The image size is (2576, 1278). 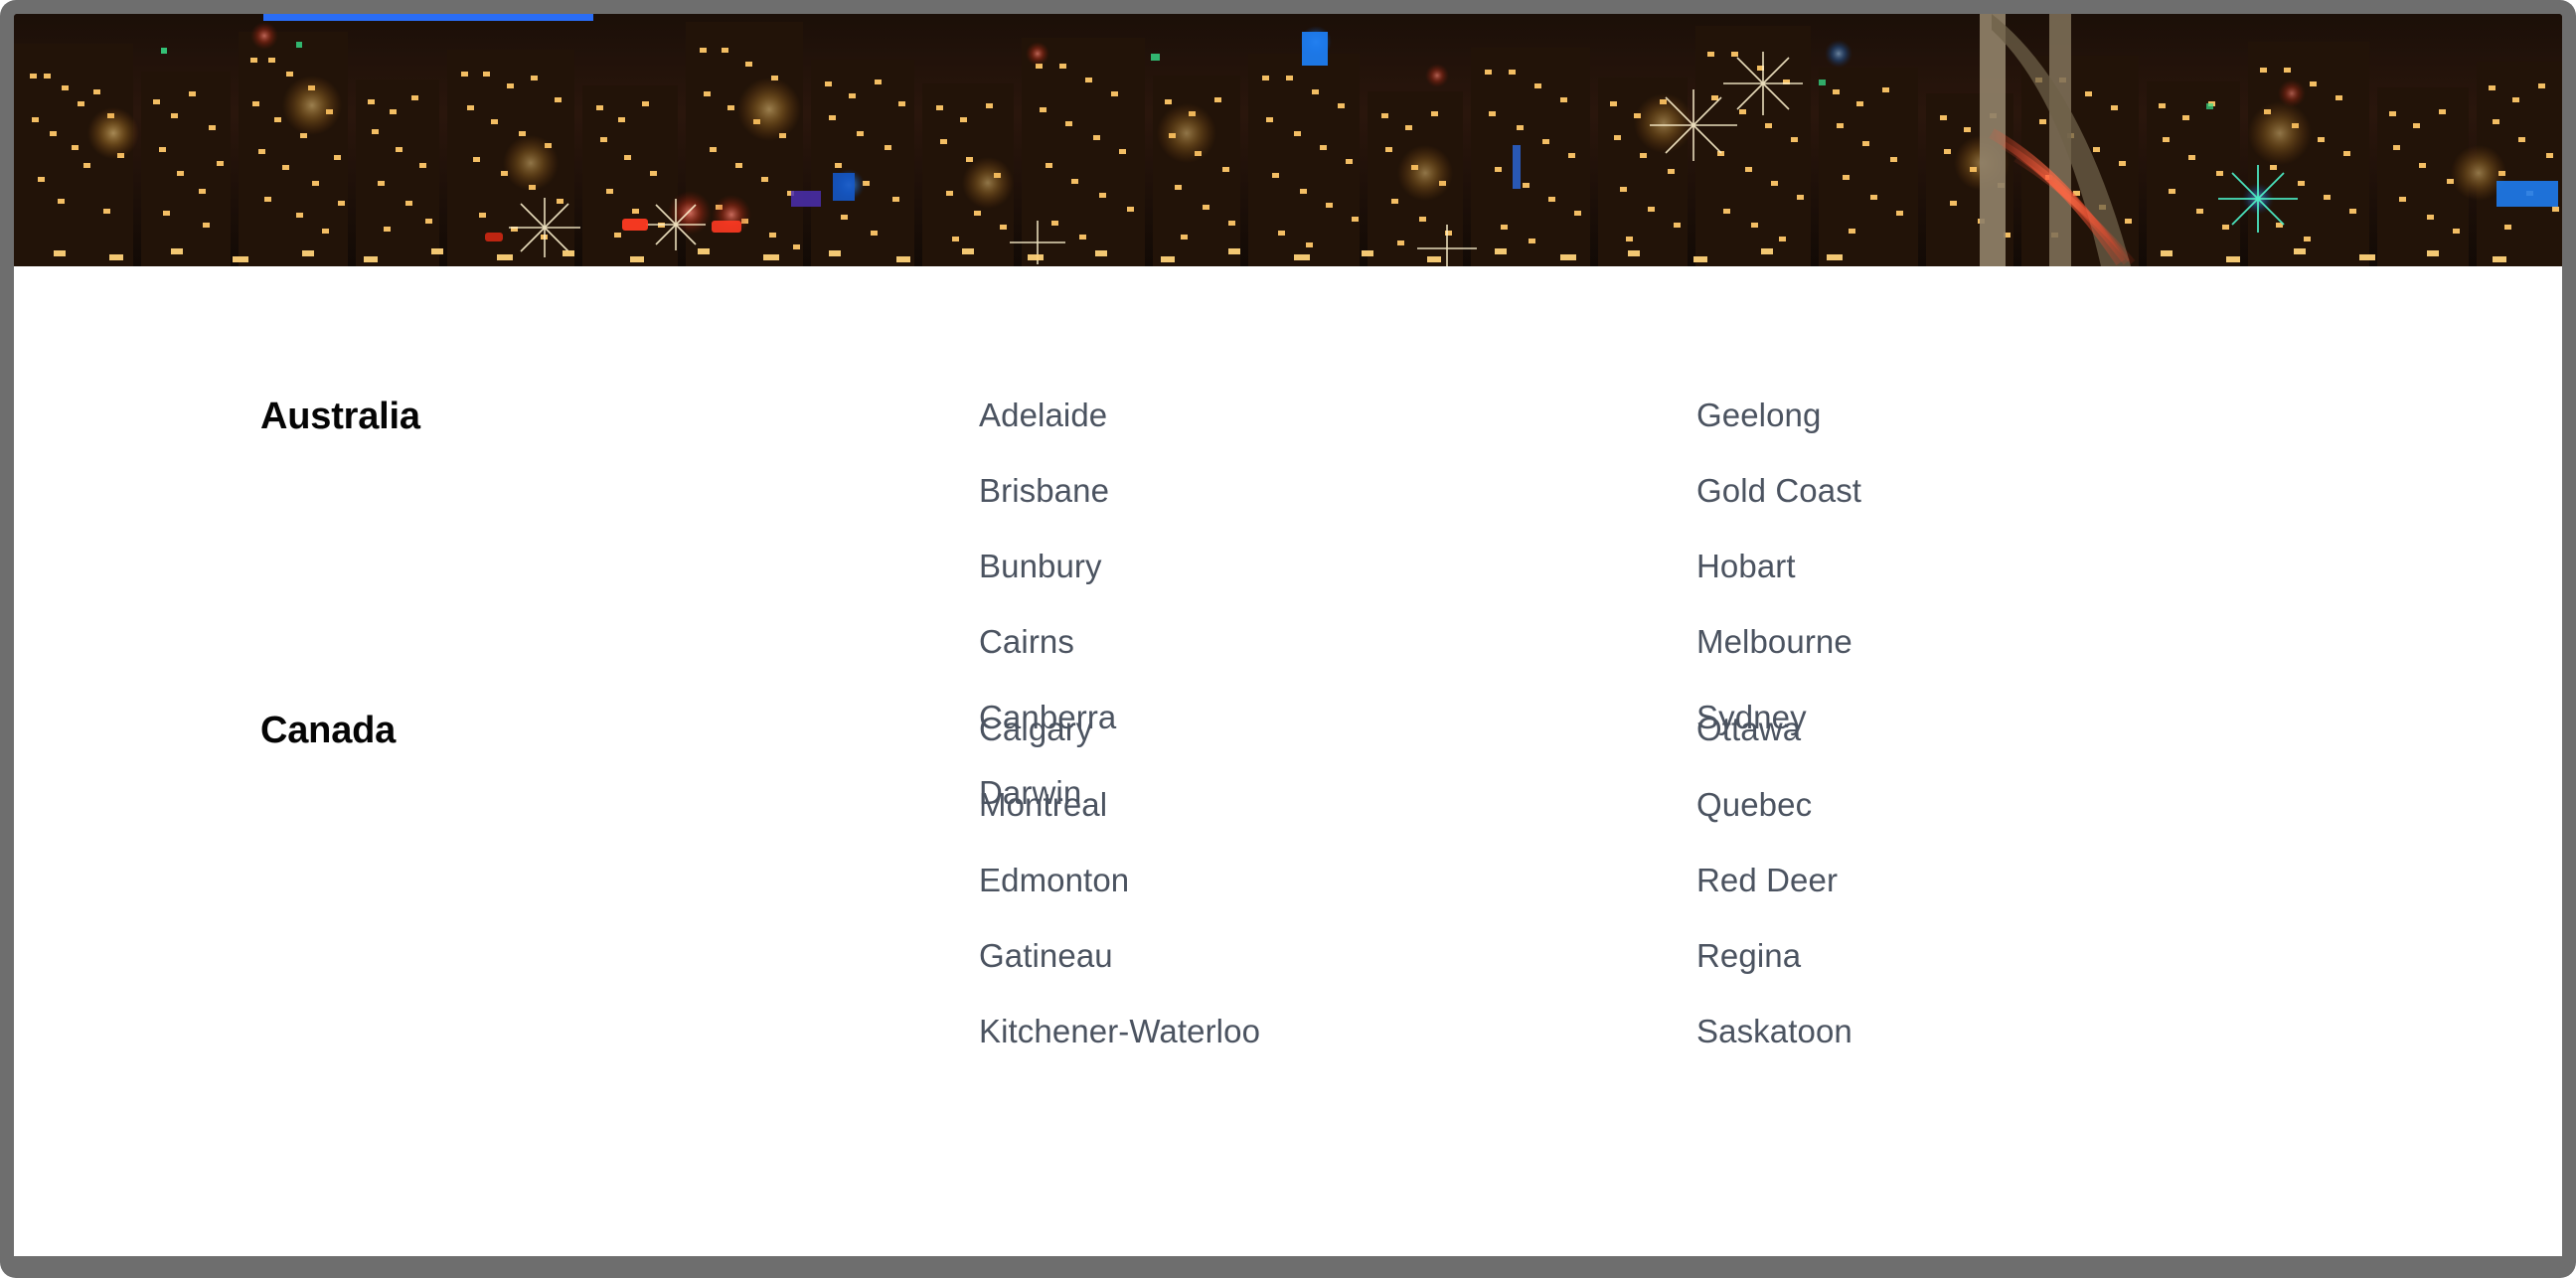 I want to click on city-link: Edmonton, so click(x=1307, y=892).